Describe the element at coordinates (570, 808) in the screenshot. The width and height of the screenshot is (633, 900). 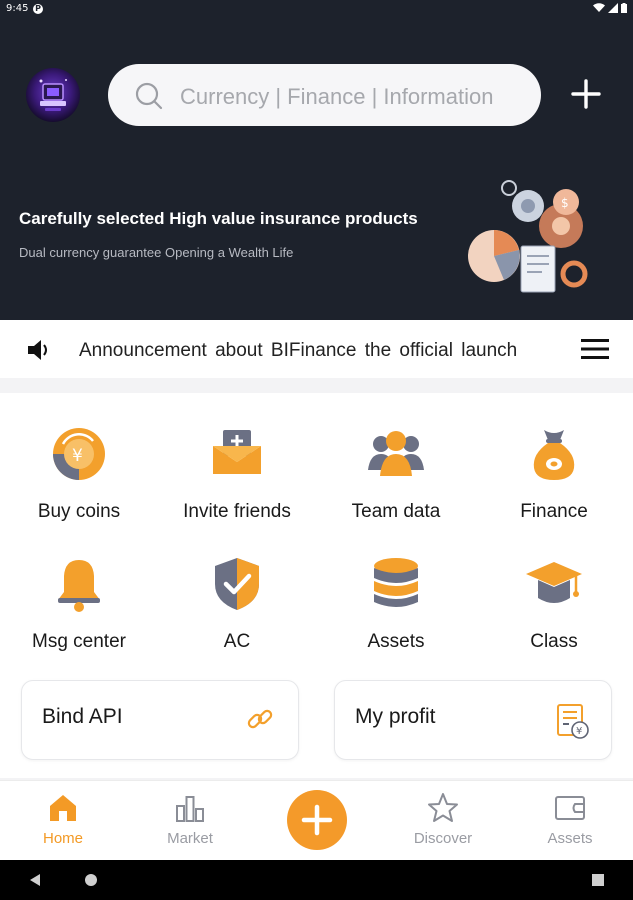
I see `wallet-icon` at that location.